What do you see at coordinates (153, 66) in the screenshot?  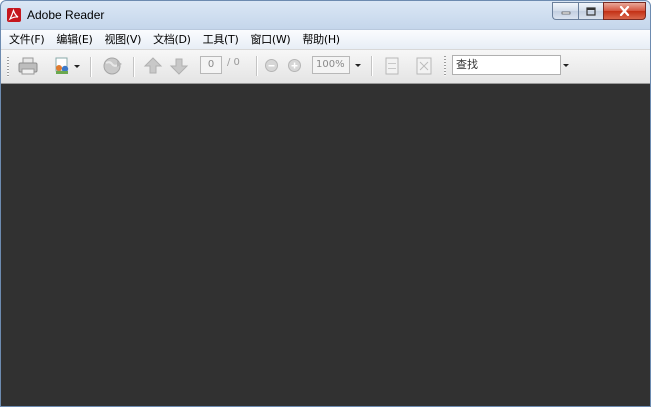 I see `previous-page-icon` at bounding box center [153, 66].